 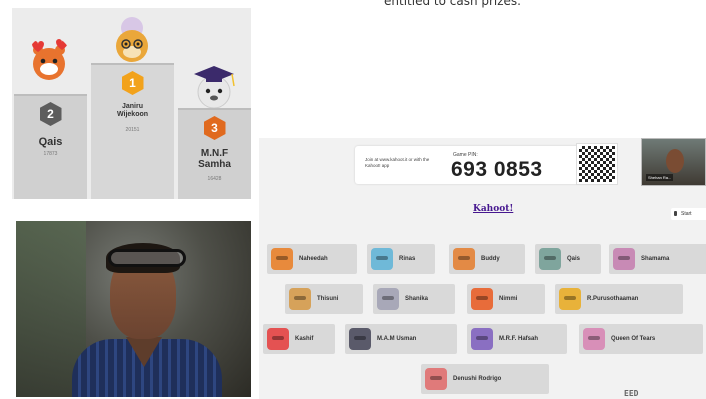 I want to click on player-chip: Nimmi, so click(x=506, y=299).